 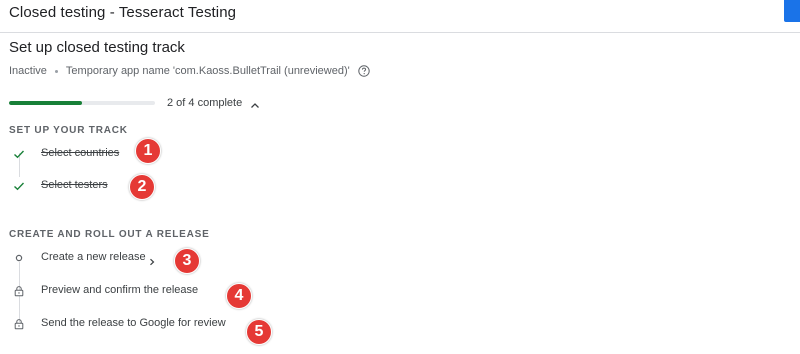 What do you see at coordinates (792, 11) in the screenshot?
I see `primary-action-button-edge` at bounding box center [792, 11].